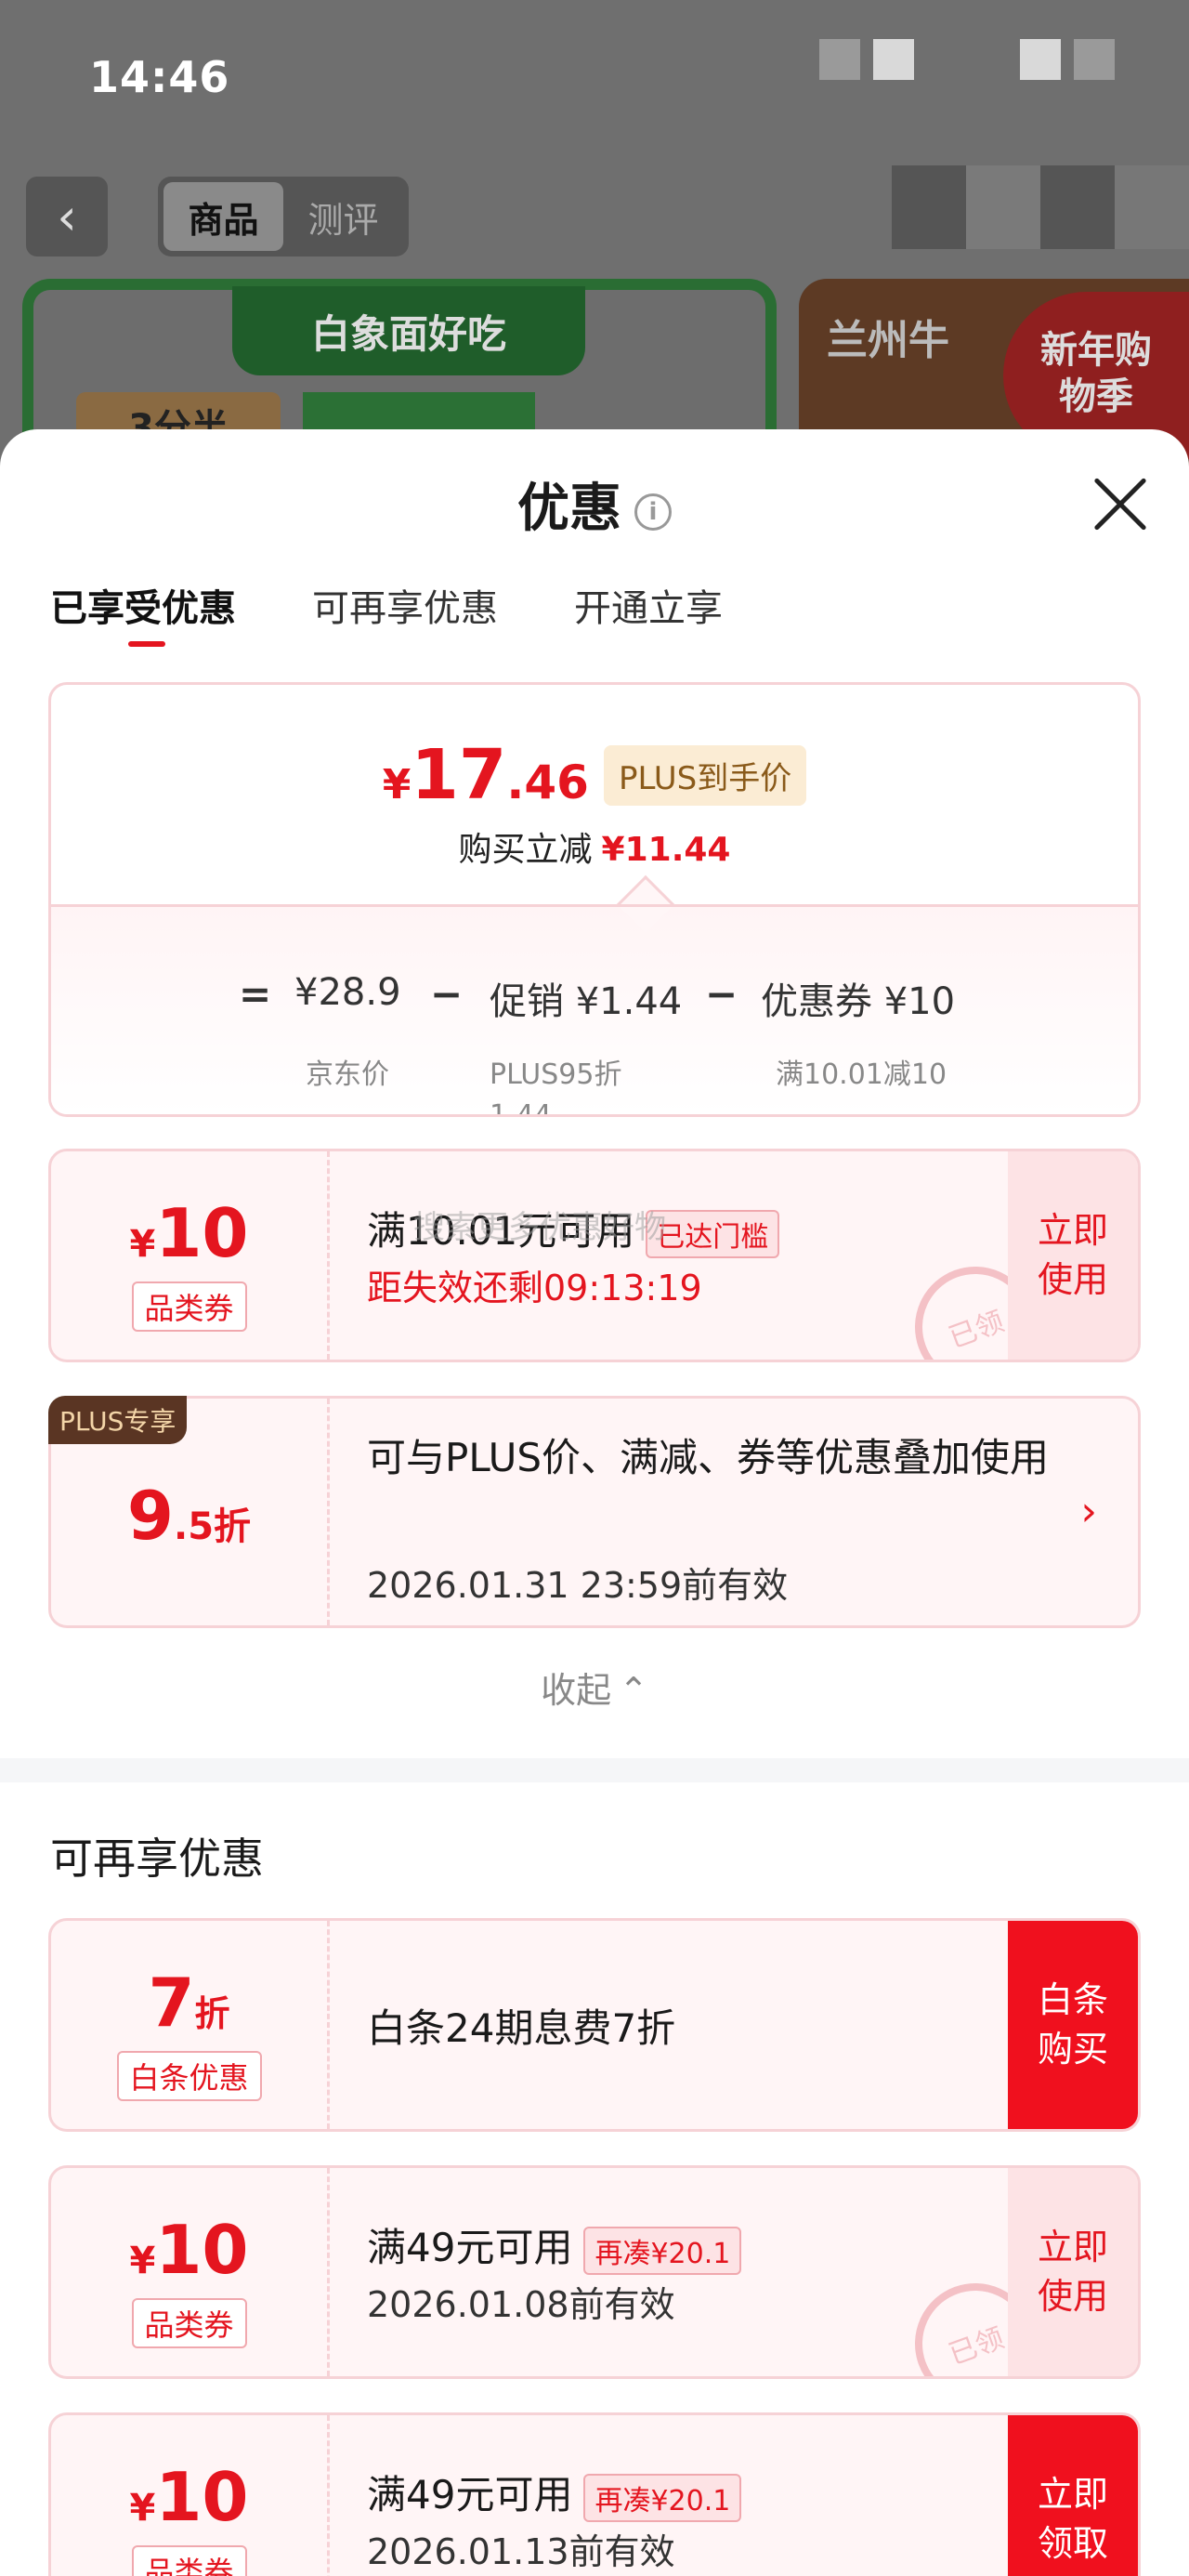 This screenshot has height=2576, width=1189. What do you see at coordinates (534, 1288) in the screenshot?
I see `coupon-countdown: 距失效还剩09:13:19` at bounding box center [534, 1288].